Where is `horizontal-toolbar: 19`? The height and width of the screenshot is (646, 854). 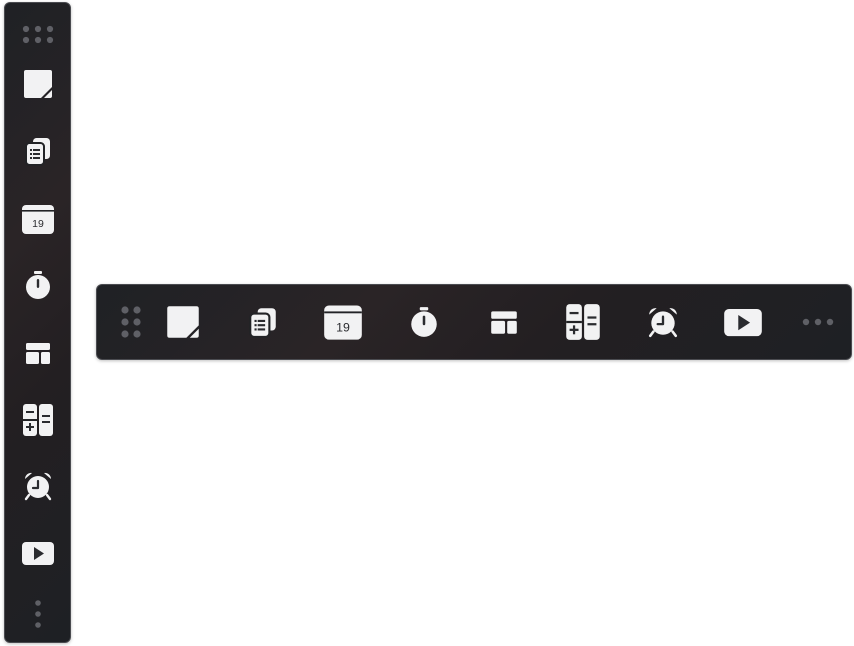 horizontal-toolbar: 19 is located at coordinates (474, 322).